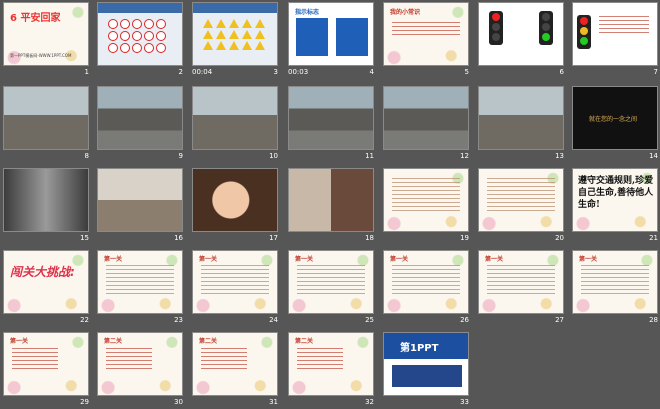 The height and width of the screenshot is (409, 660). Describe the element at coordinates (273, 402) in the screenshot. I see `slide-number: 31` at that location.